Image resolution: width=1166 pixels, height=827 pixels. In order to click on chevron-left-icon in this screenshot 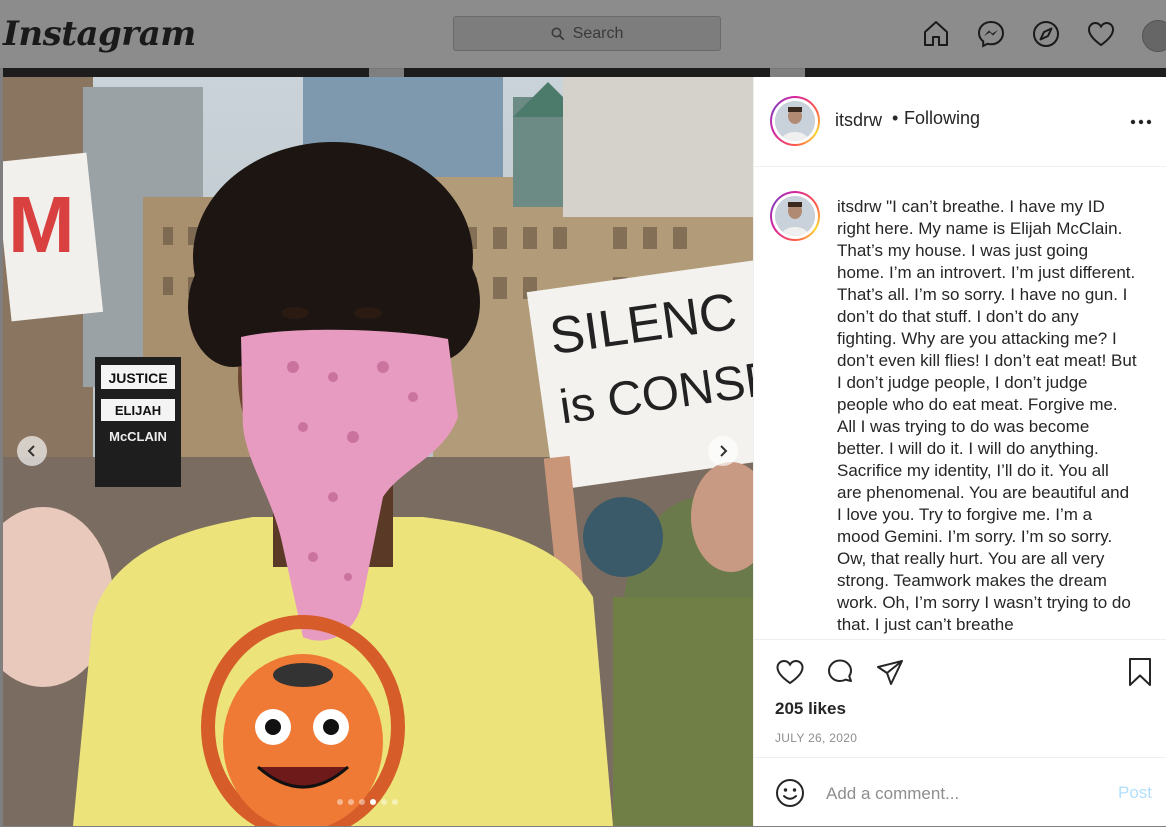, I will do `click(31, 451)`.